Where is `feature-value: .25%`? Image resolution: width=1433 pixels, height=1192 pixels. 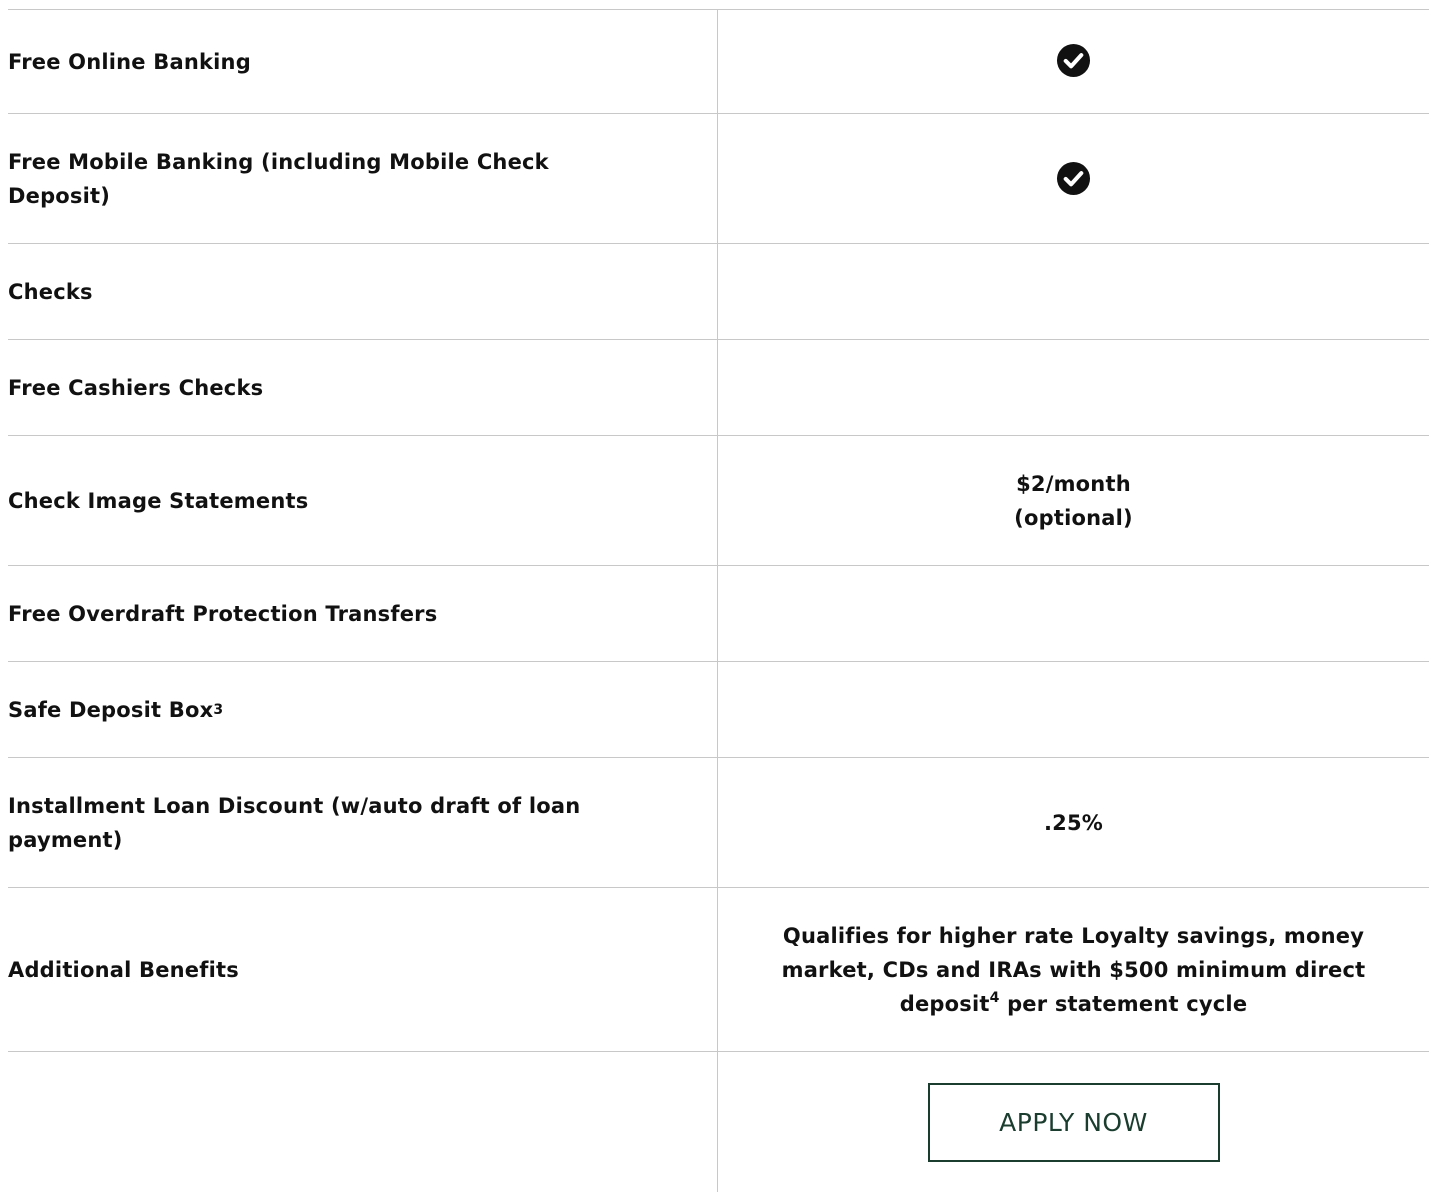
feature-value: .25% is located at coordinates (1073, 822).